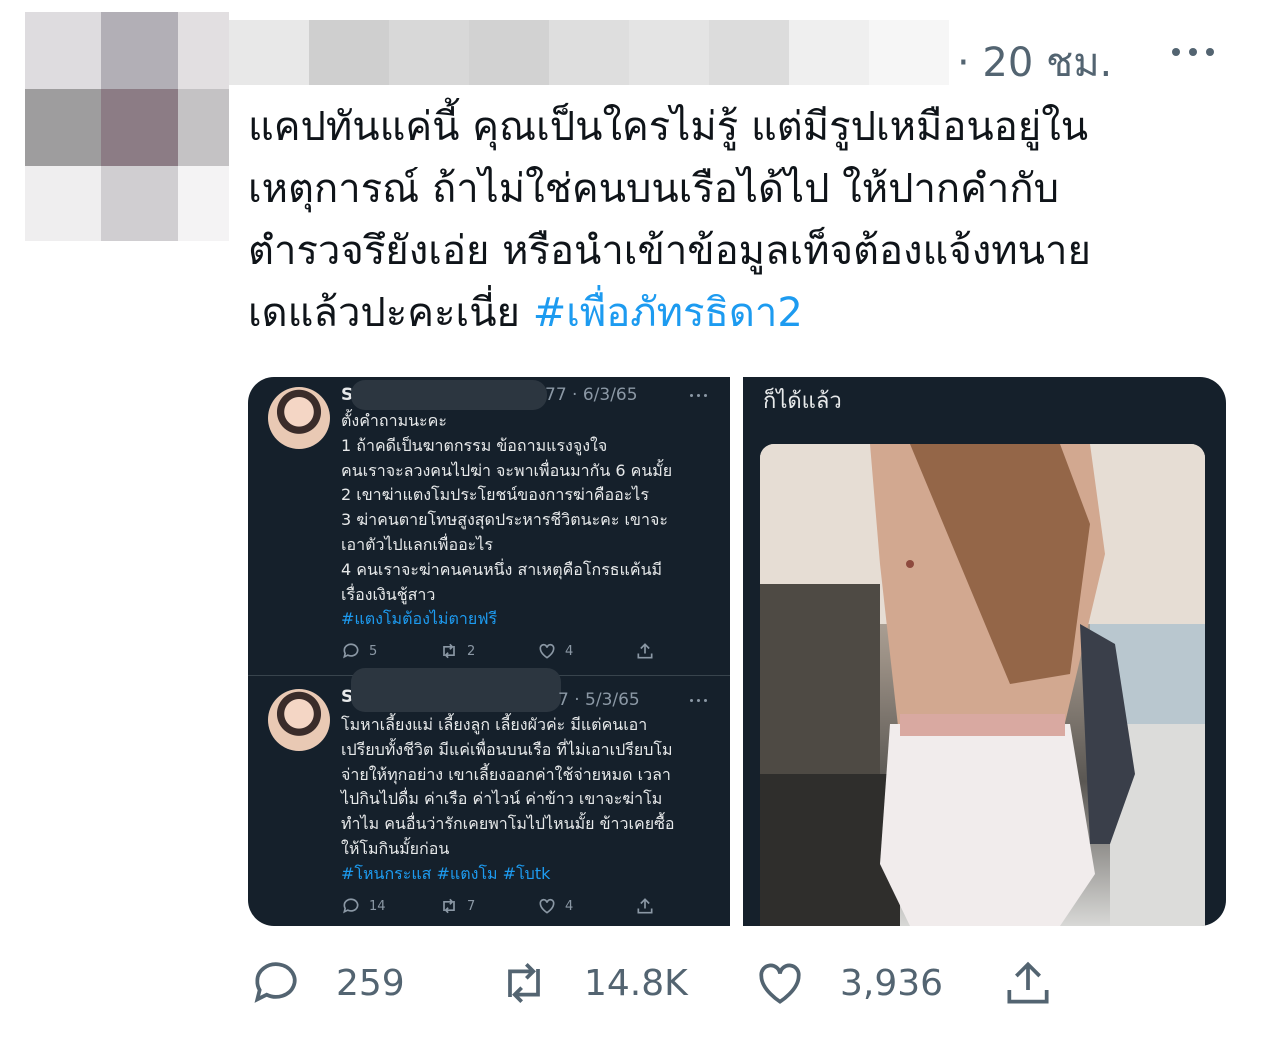 This screenshot has height=1059, width=1280. I want to click on share-button, so click(1028, 983).